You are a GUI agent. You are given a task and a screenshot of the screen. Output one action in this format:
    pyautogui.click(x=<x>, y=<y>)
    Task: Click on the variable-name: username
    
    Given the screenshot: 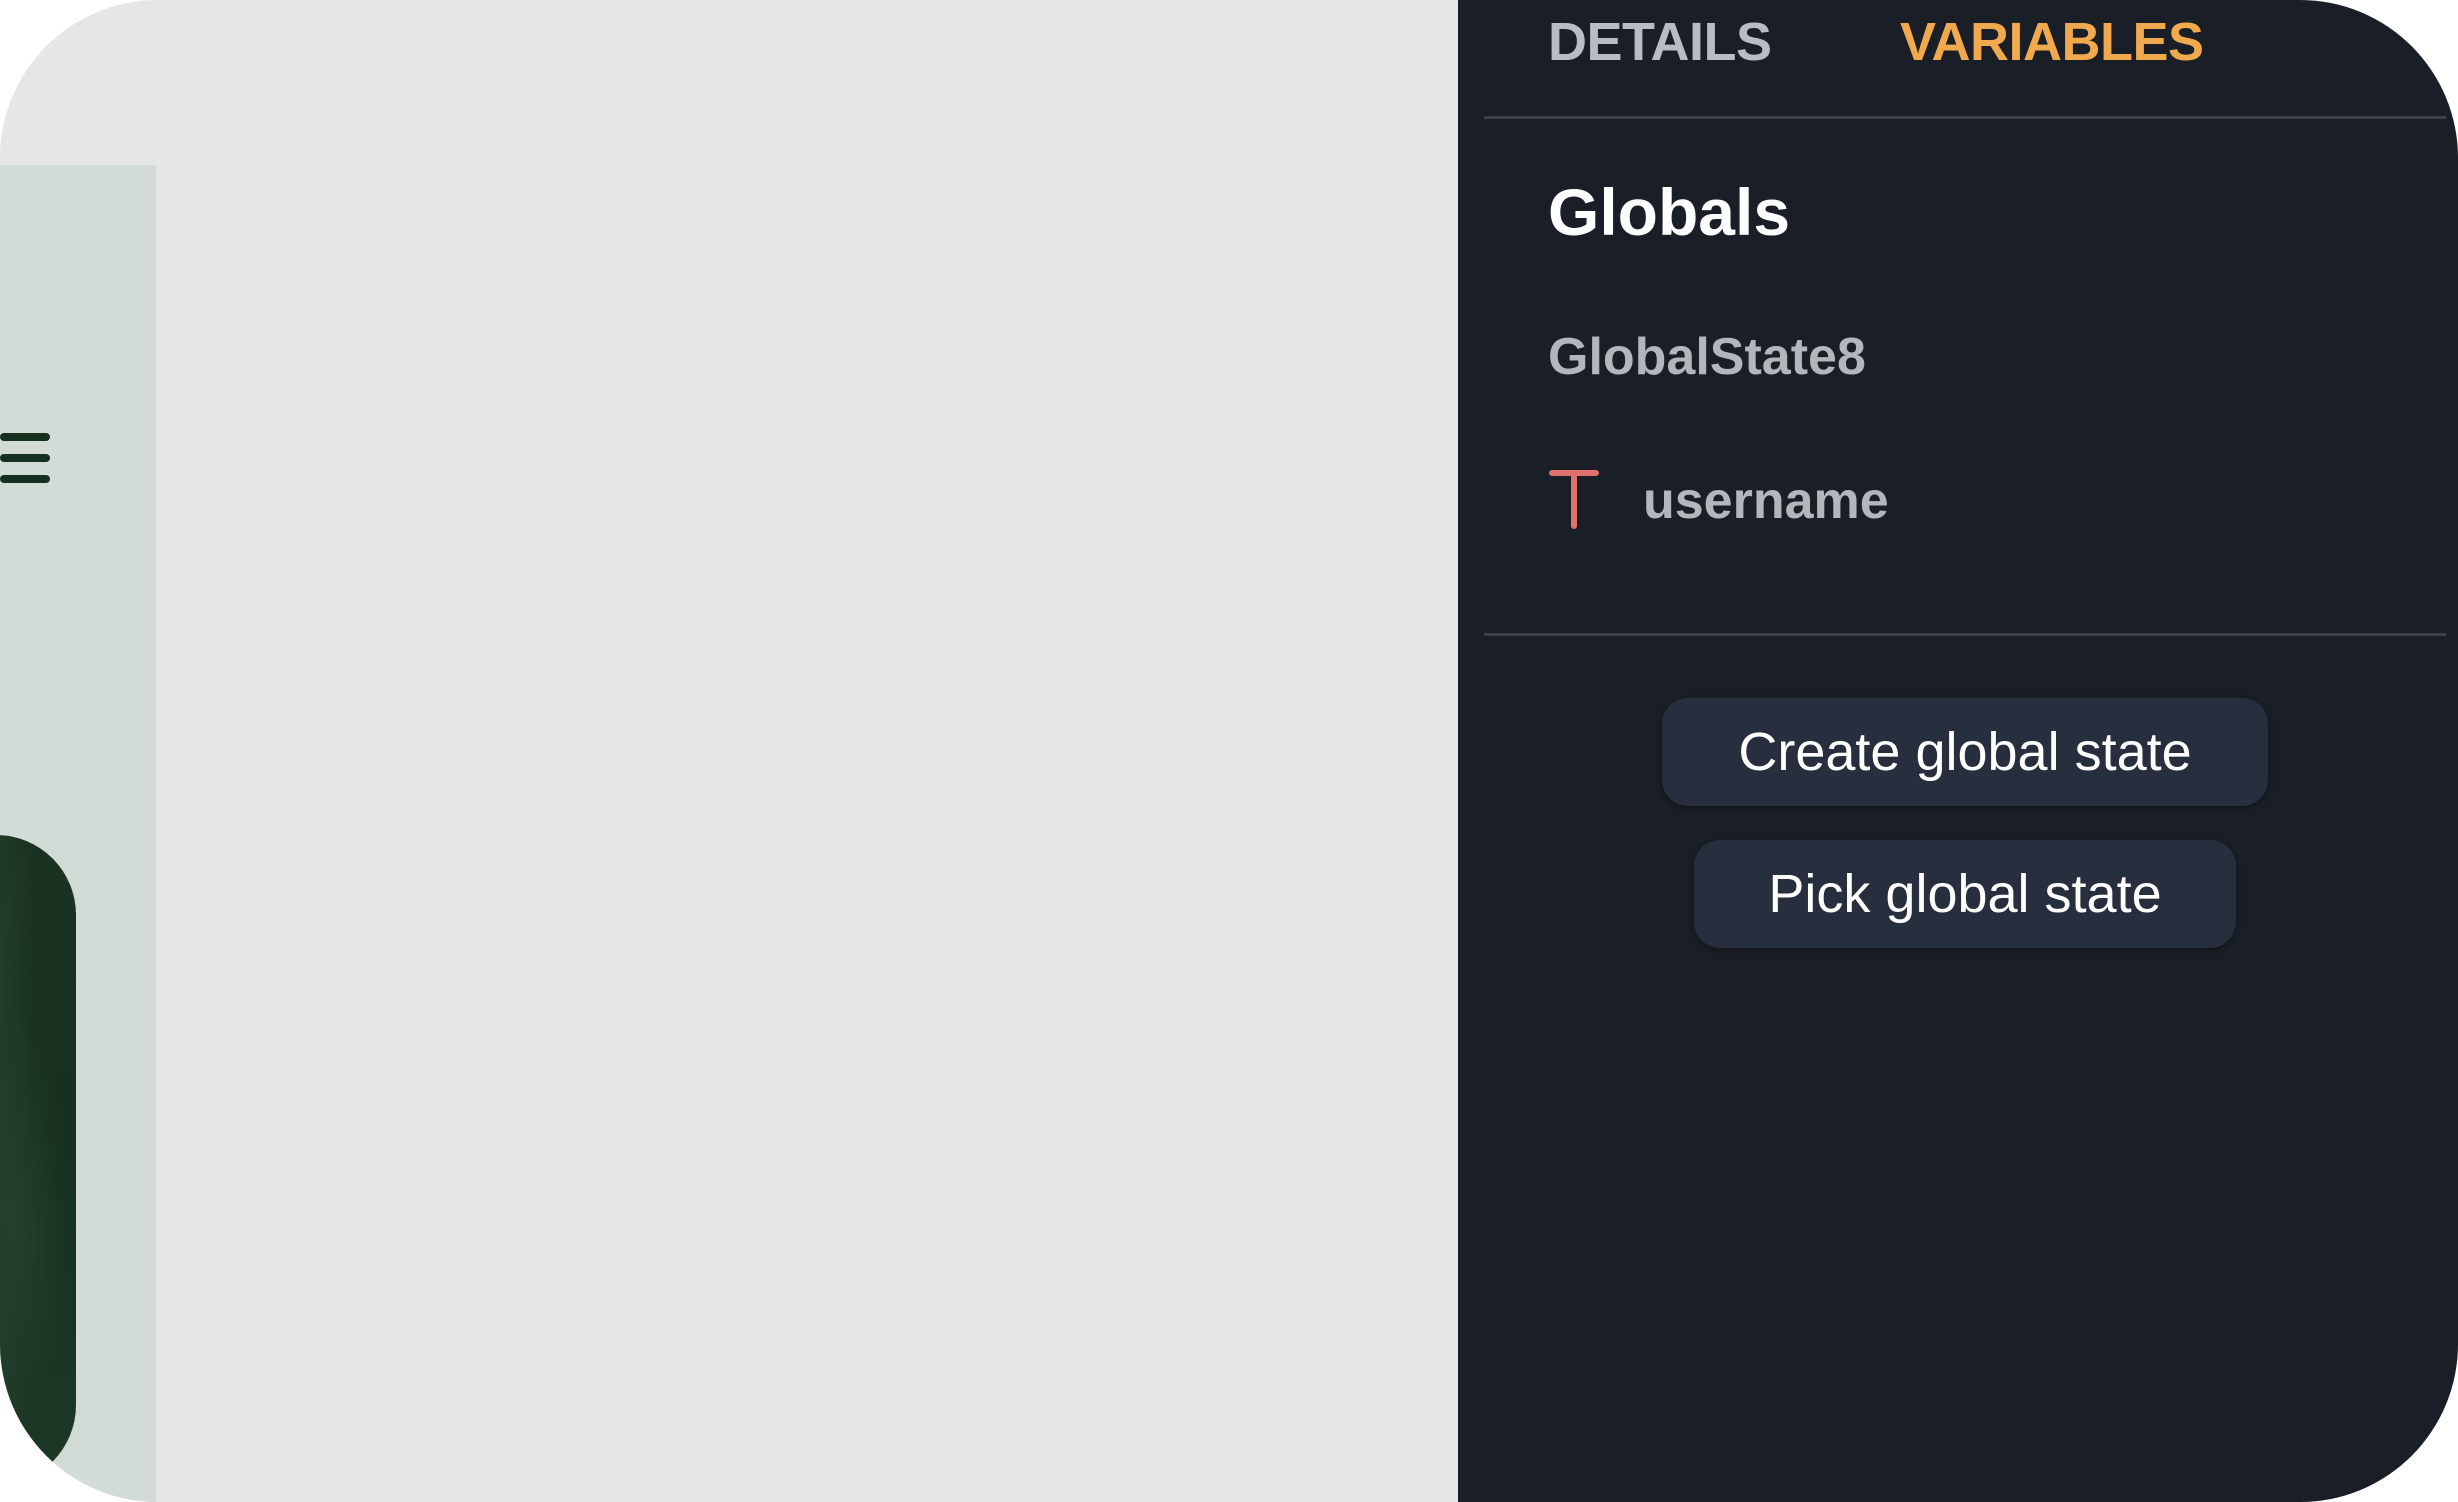 What is the action you would take?
    pyautogui.click(x=1766, y=501)
    